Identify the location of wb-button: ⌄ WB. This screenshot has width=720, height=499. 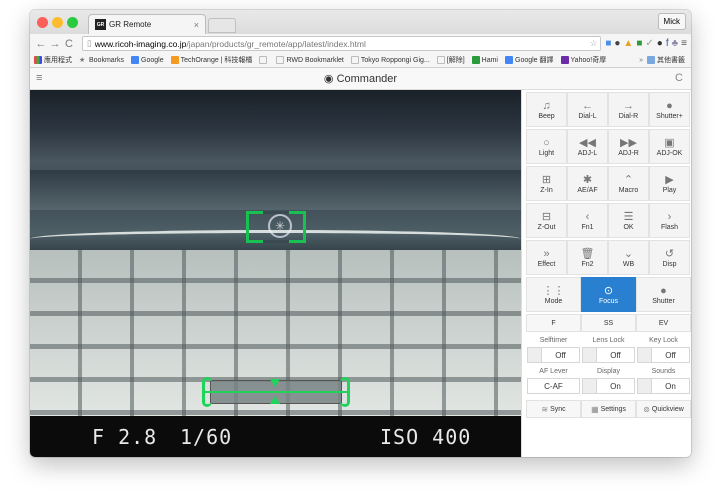
(628, 257).